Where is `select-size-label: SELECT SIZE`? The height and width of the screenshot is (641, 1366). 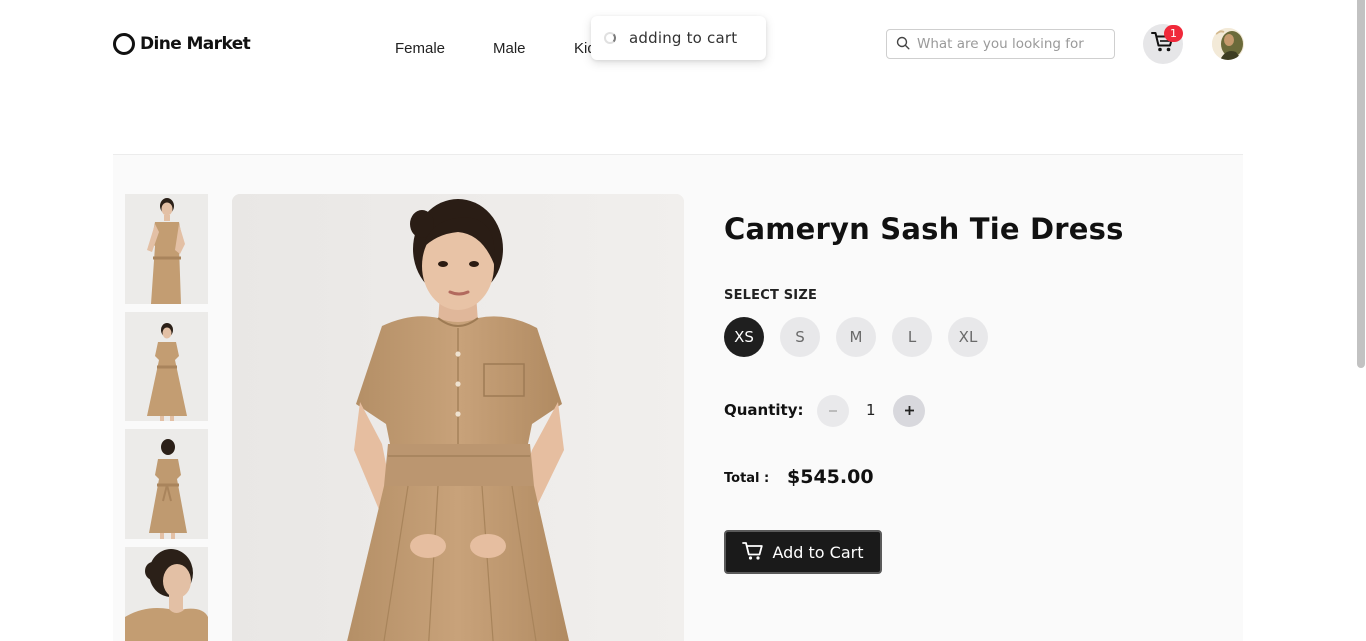 select-size-label: SELECT SIZE is located at coordinates (771, 295).